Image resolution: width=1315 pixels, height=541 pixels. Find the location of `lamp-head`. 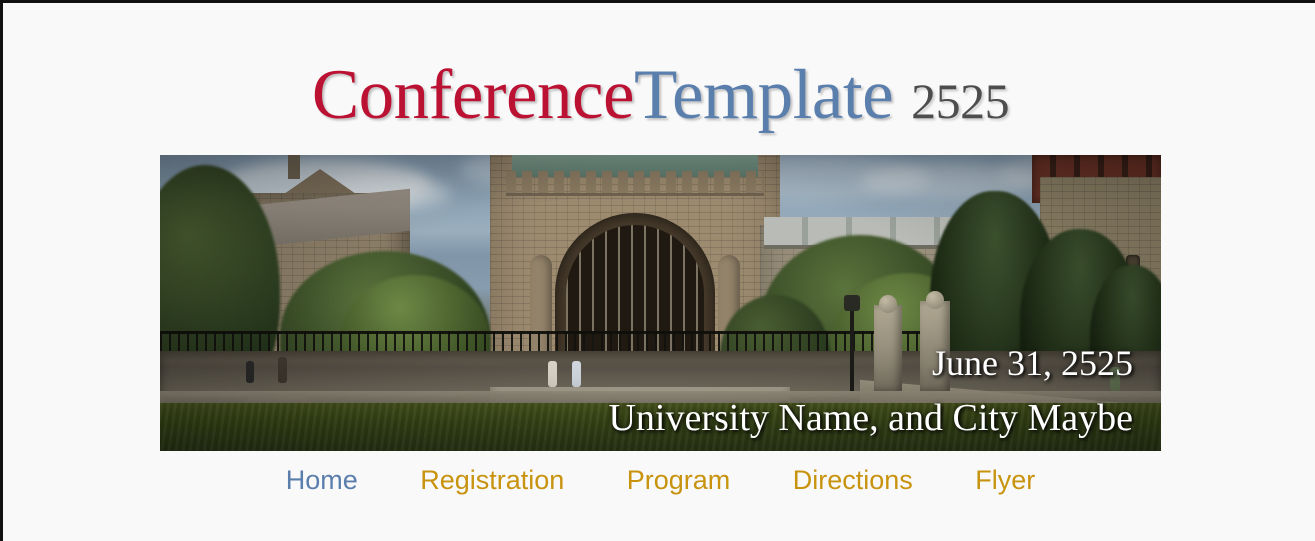

lamp-head is located at coordinates (852, 303).